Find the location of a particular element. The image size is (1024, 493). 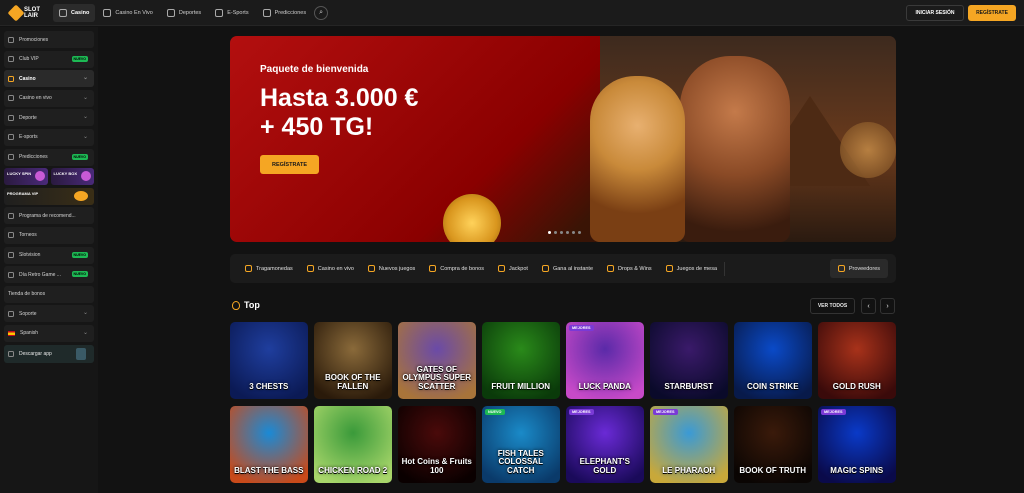

nav-sports: Deportes is located at coordinates (184, 13).